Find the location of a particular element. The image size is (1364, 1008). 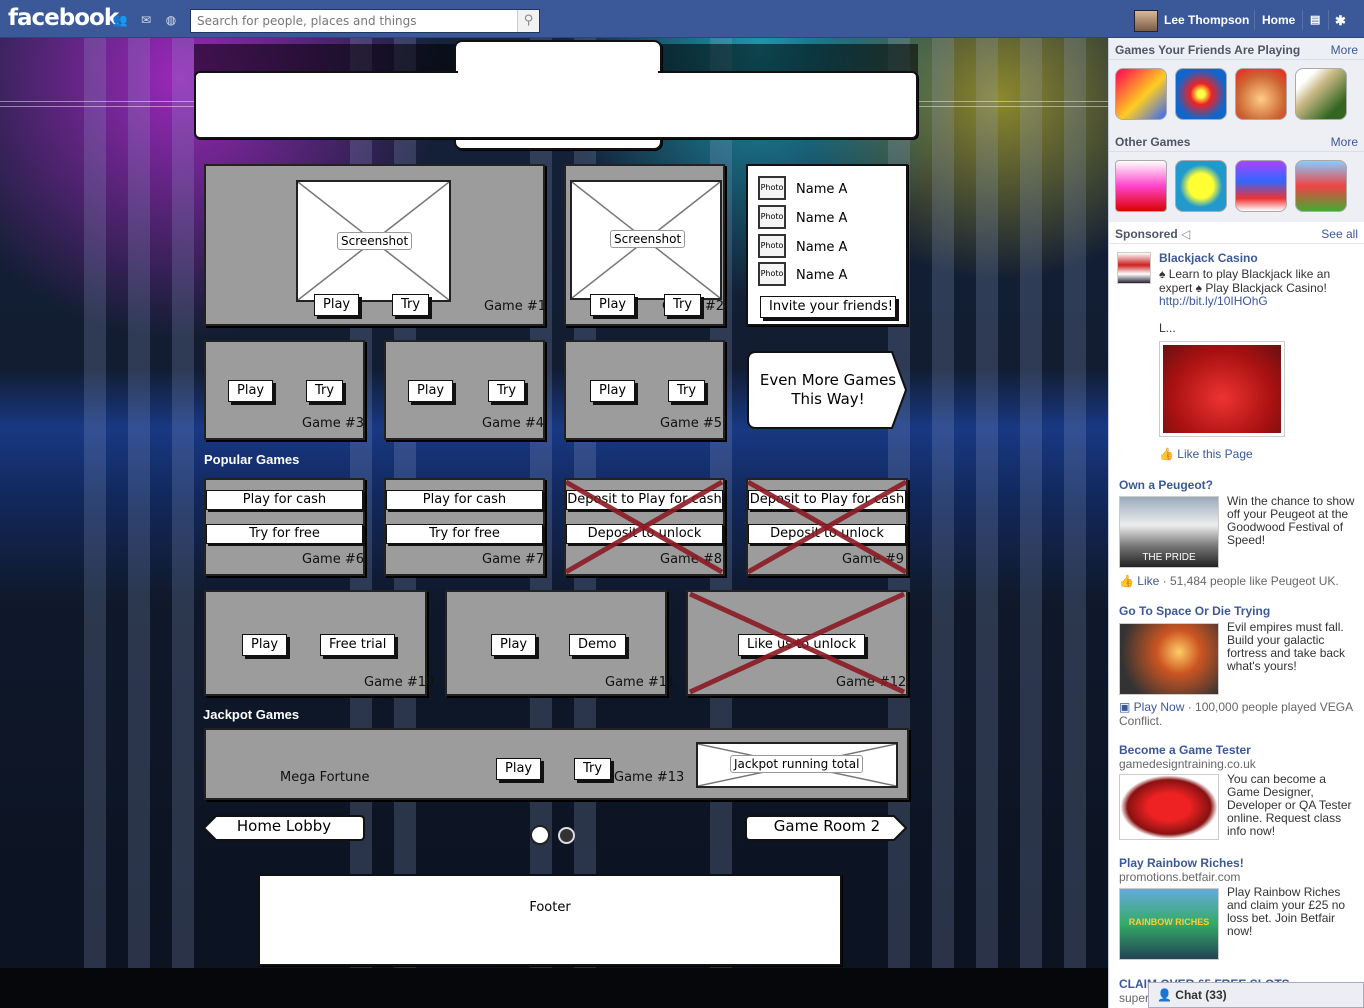

home-lobby-label: Home Lobby is located at coordinates (284, 826).